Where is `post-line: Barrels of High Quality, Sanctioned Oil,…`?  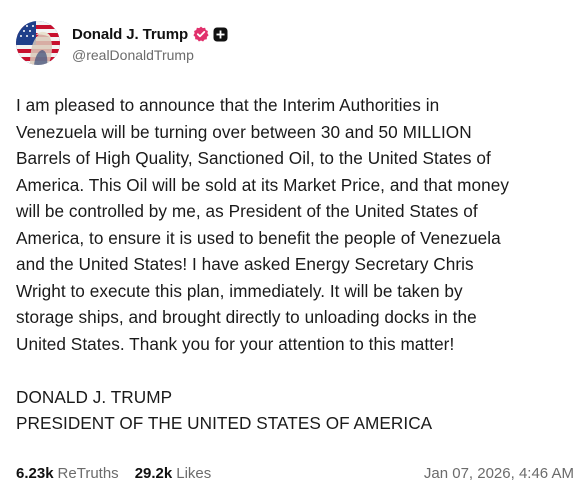
post-line: Barrels of High Quality, Sanctioned Oil,… is located at coordinates (253, 158).